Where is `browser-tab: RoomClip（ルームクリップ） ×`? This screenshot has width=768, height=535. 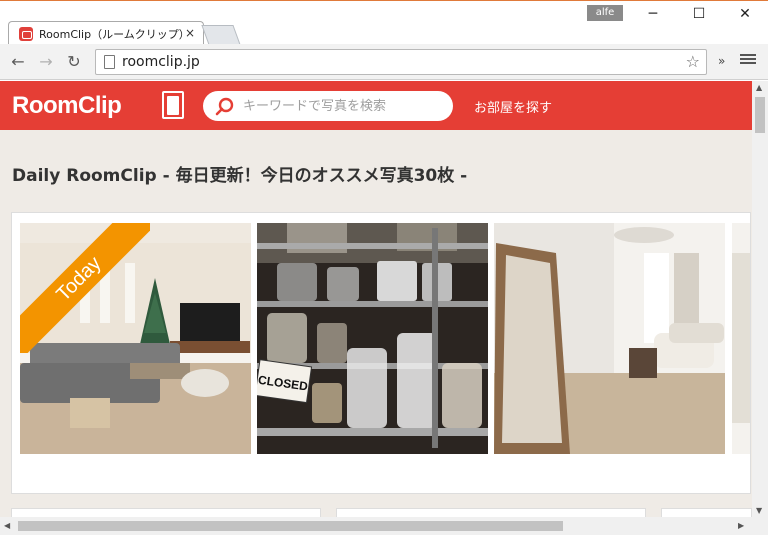 browser-tab: RoomClip（ルームクリップ） × is located at coordinates (106, 33).